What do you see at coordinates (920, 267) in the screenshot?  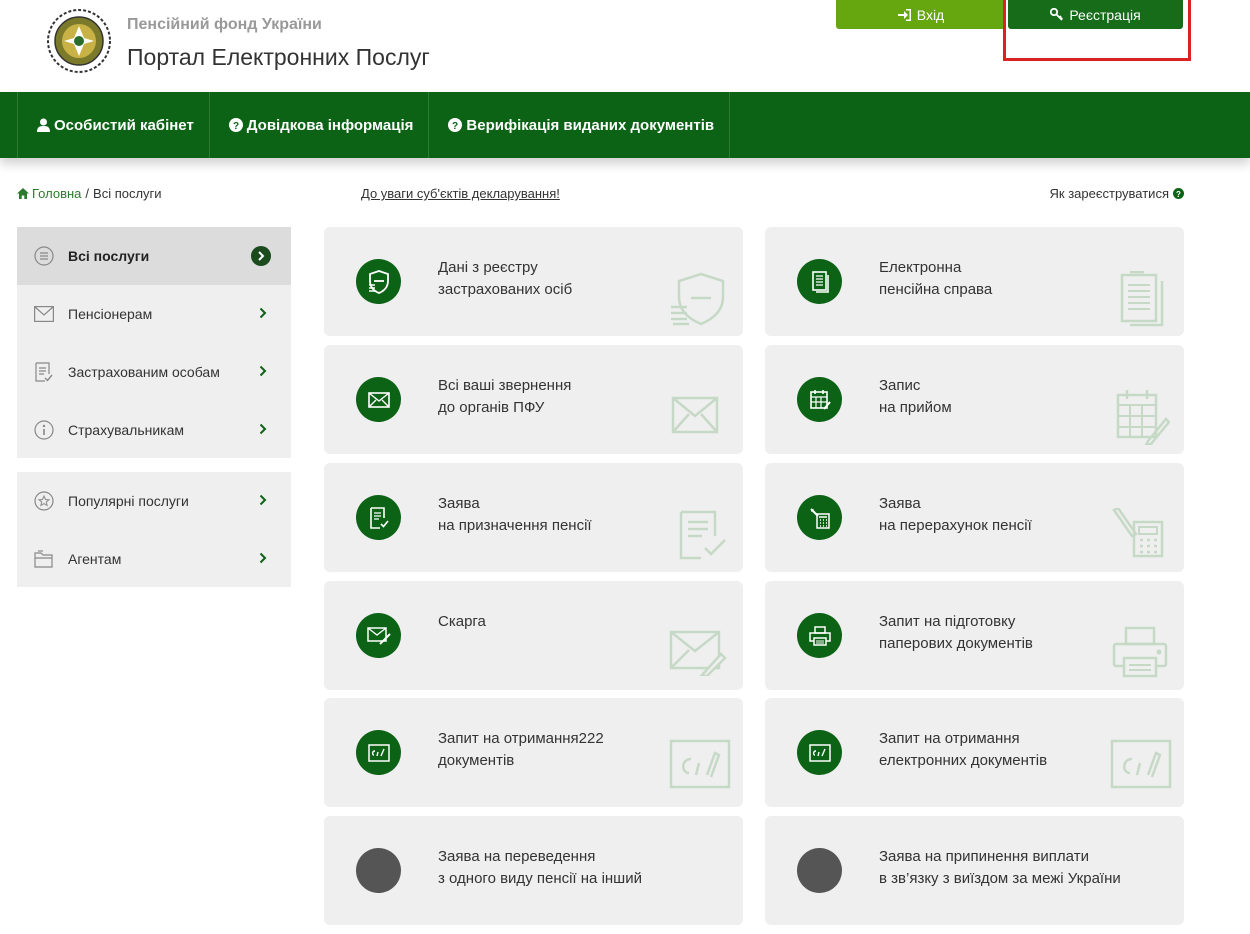 I see `card-title-line1: Електронна` at bounding box center [920, 267].